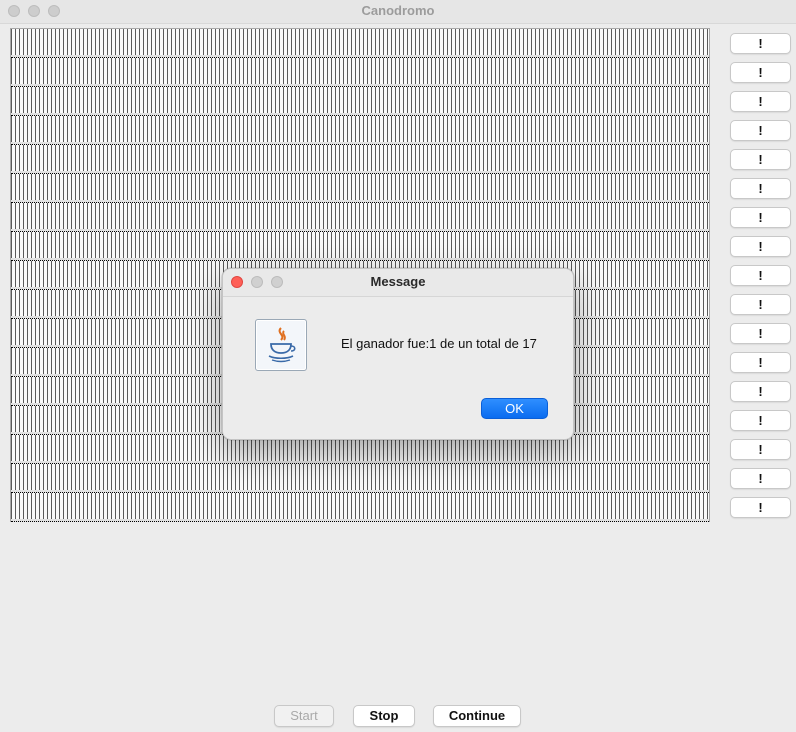 The height and width of the screenshot is (732, 796). I want to click on java-icon, so click(281, 345).